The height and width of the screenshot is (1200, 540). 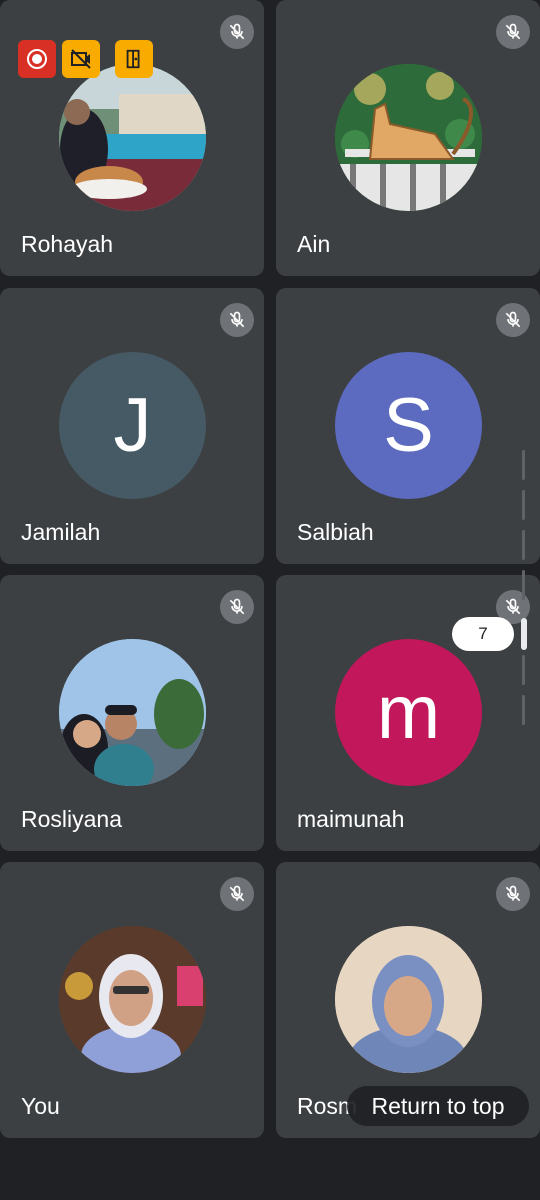 I want to click on scrollbar, so click(x=524, y=587).